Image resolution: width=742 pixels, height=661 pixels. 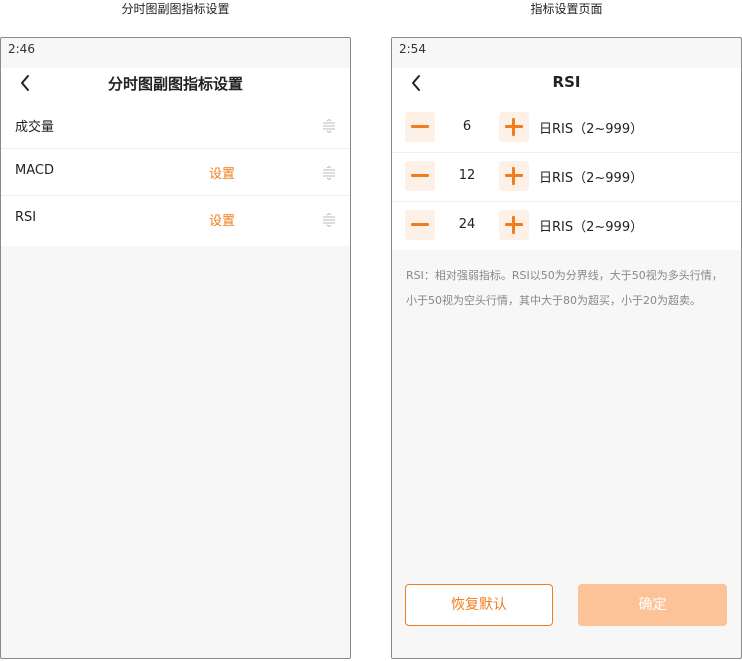 I want to click on right-caption: 指标设置页面, so click(x=566, y=9).